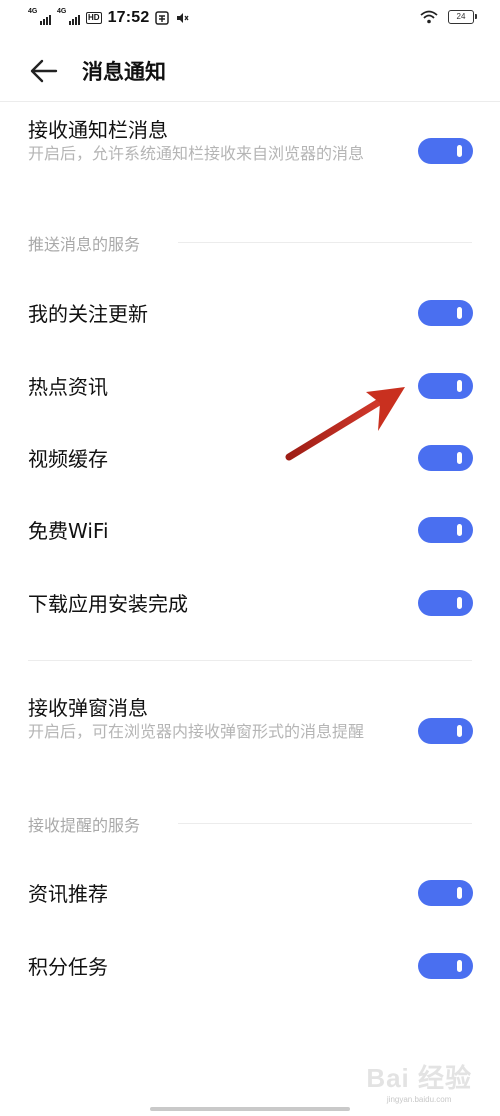 This screenshot has width=500, height=1116. I want to click on follow-updates-toggle, so click(445, 313).